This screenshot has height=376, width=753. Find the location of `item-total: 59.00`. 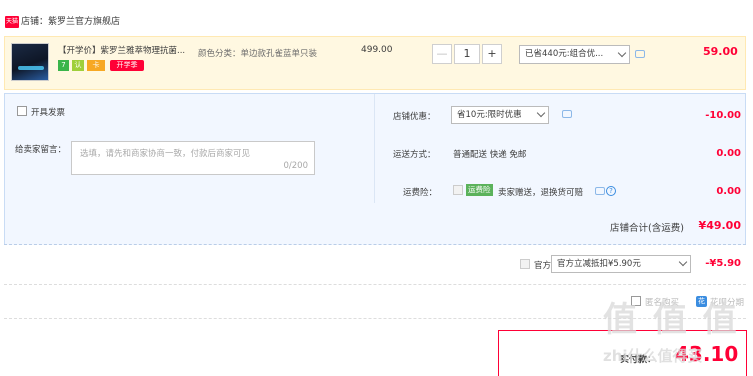

item-total: 59.00 is located at coordinates (720, 51).